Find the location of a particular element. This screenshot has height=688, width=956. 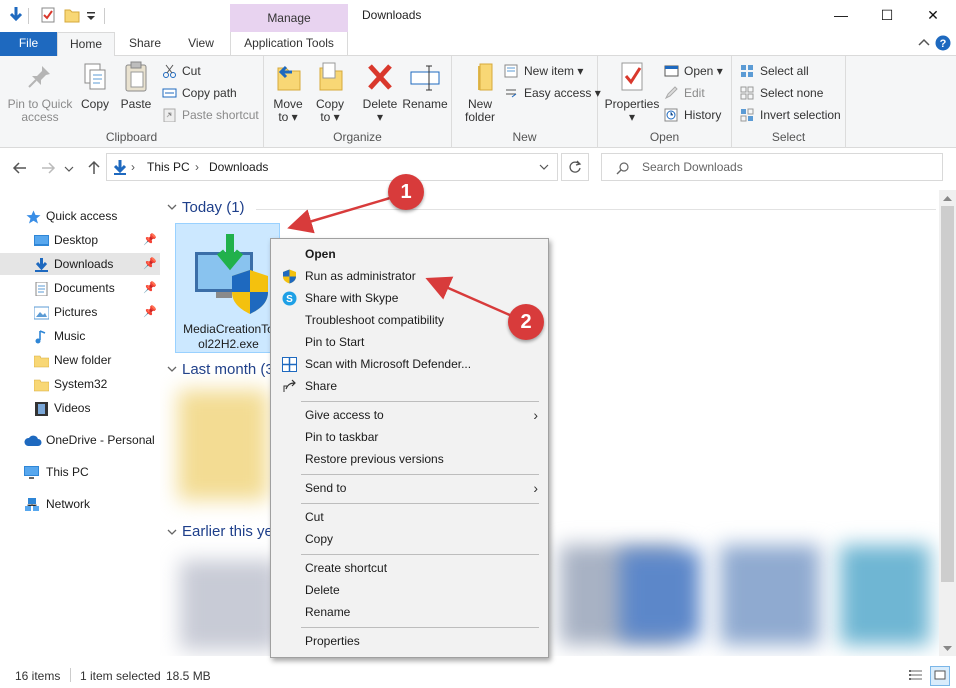

new-folder-button: New folder is located at coordinates (480, 92).